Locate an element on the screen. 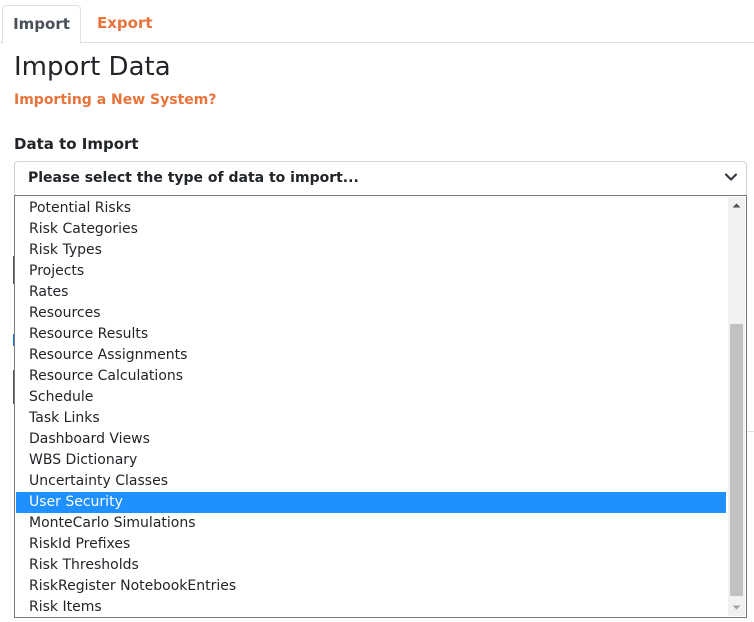  dropdown-scrollbar is located at coordinates (736, 406).